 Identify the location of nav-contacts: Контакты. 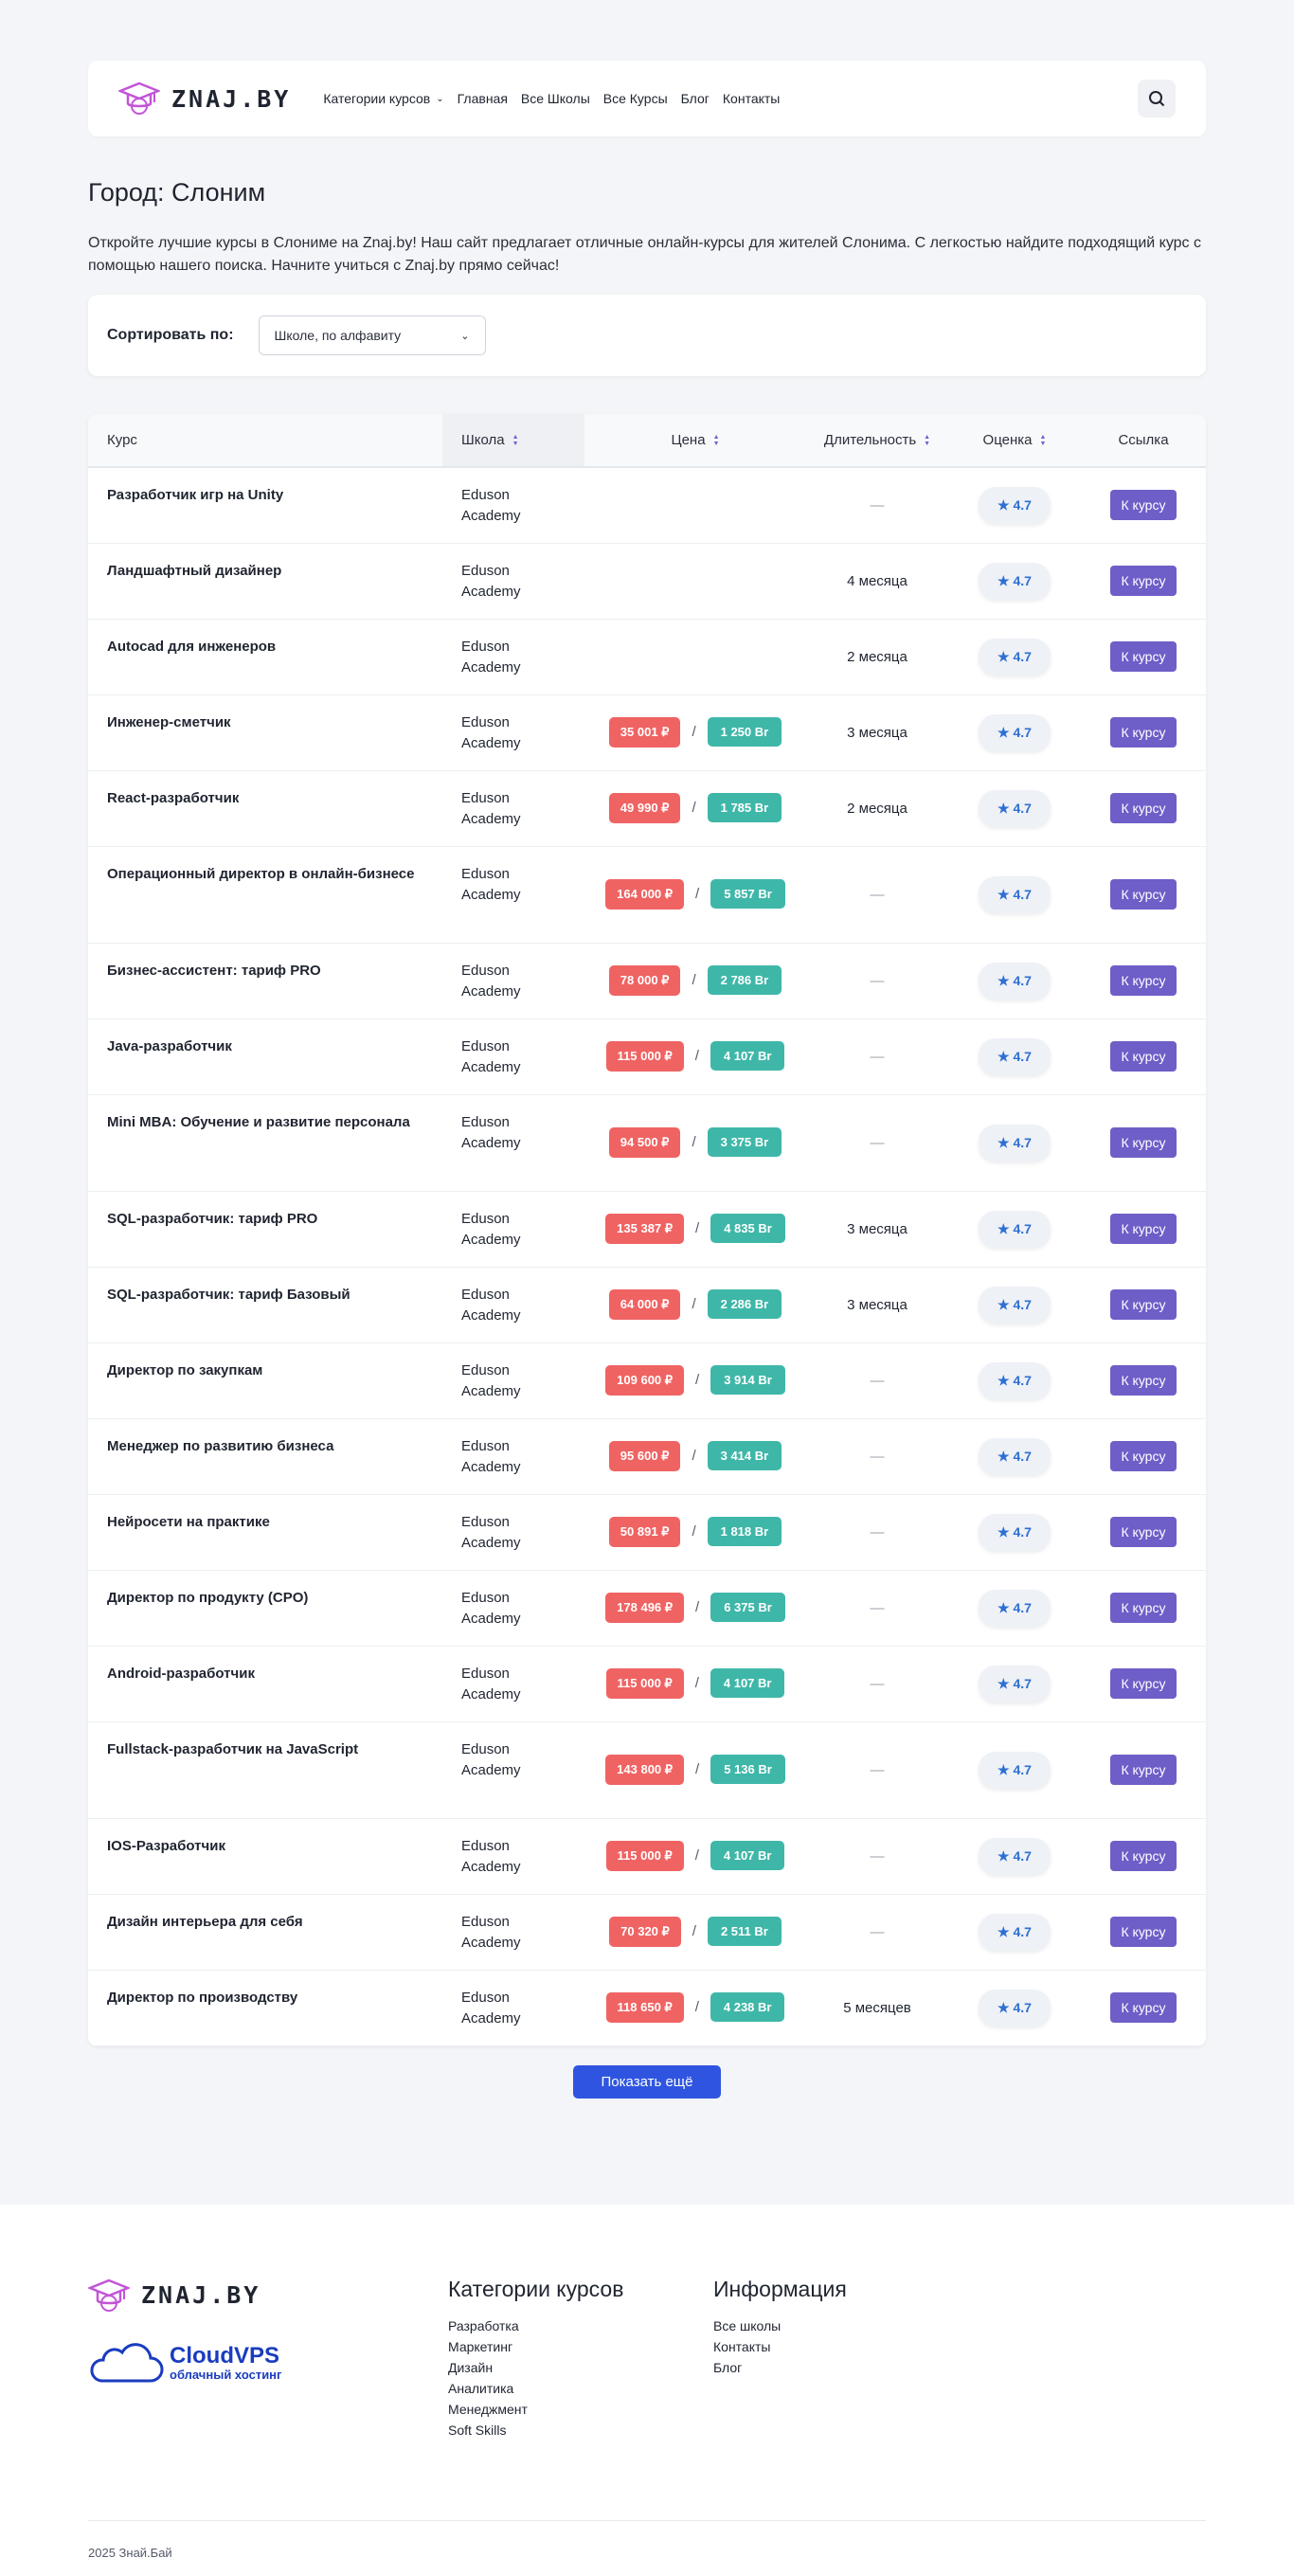
(751, 98).